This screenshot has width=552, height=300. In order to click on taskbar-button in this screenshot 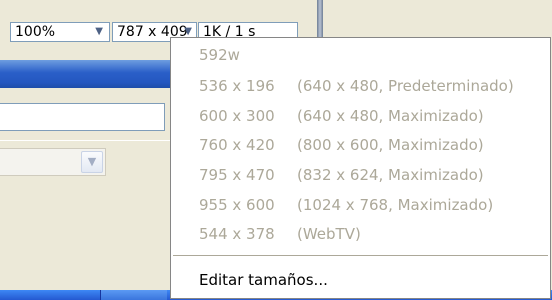, I will do `click(133, 295)`.